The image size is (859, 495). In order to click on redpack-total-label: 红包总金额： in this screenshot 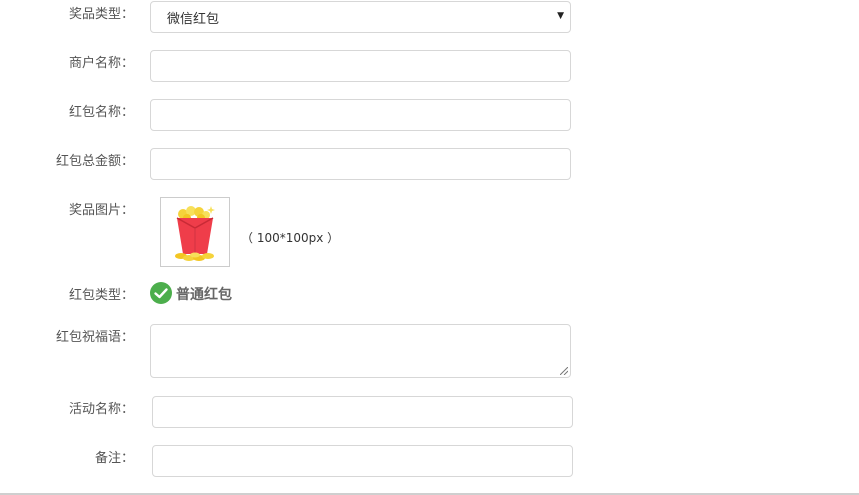, I will do `click(94, 161)`.